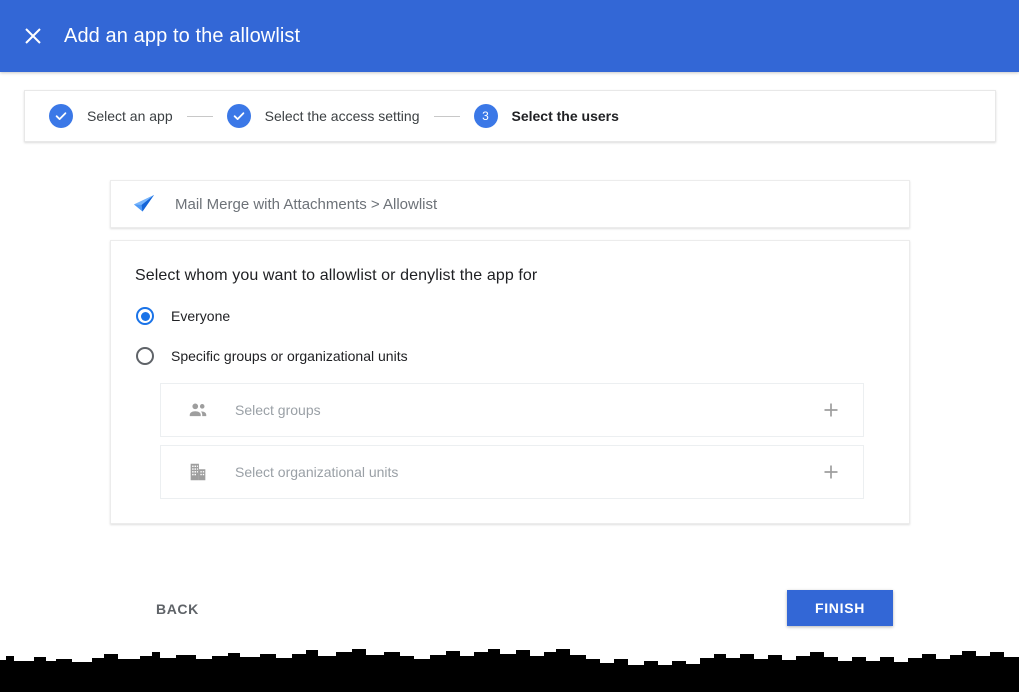 This screenshot has height=692, width=1019. What do you see at coordinates (831, 472) in the screenshot?
I see `add-org-unit-plus-icon` at bounding box center [831, 472].